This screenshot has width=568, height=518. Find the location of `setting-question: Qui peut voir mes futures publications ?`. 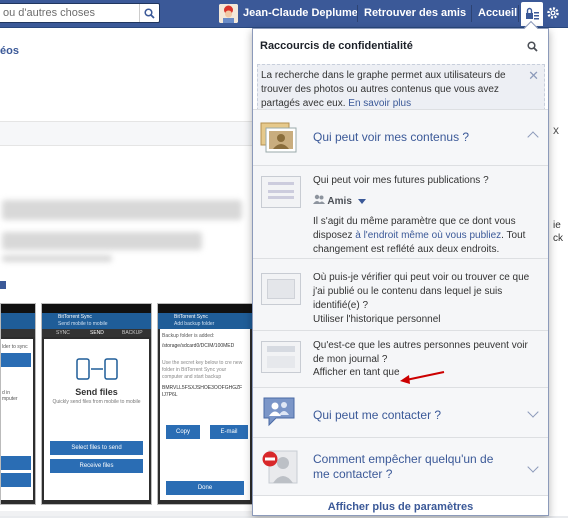

setting-question: Qui peut voir mes futures publications ? is located at coordinates (401, 180).